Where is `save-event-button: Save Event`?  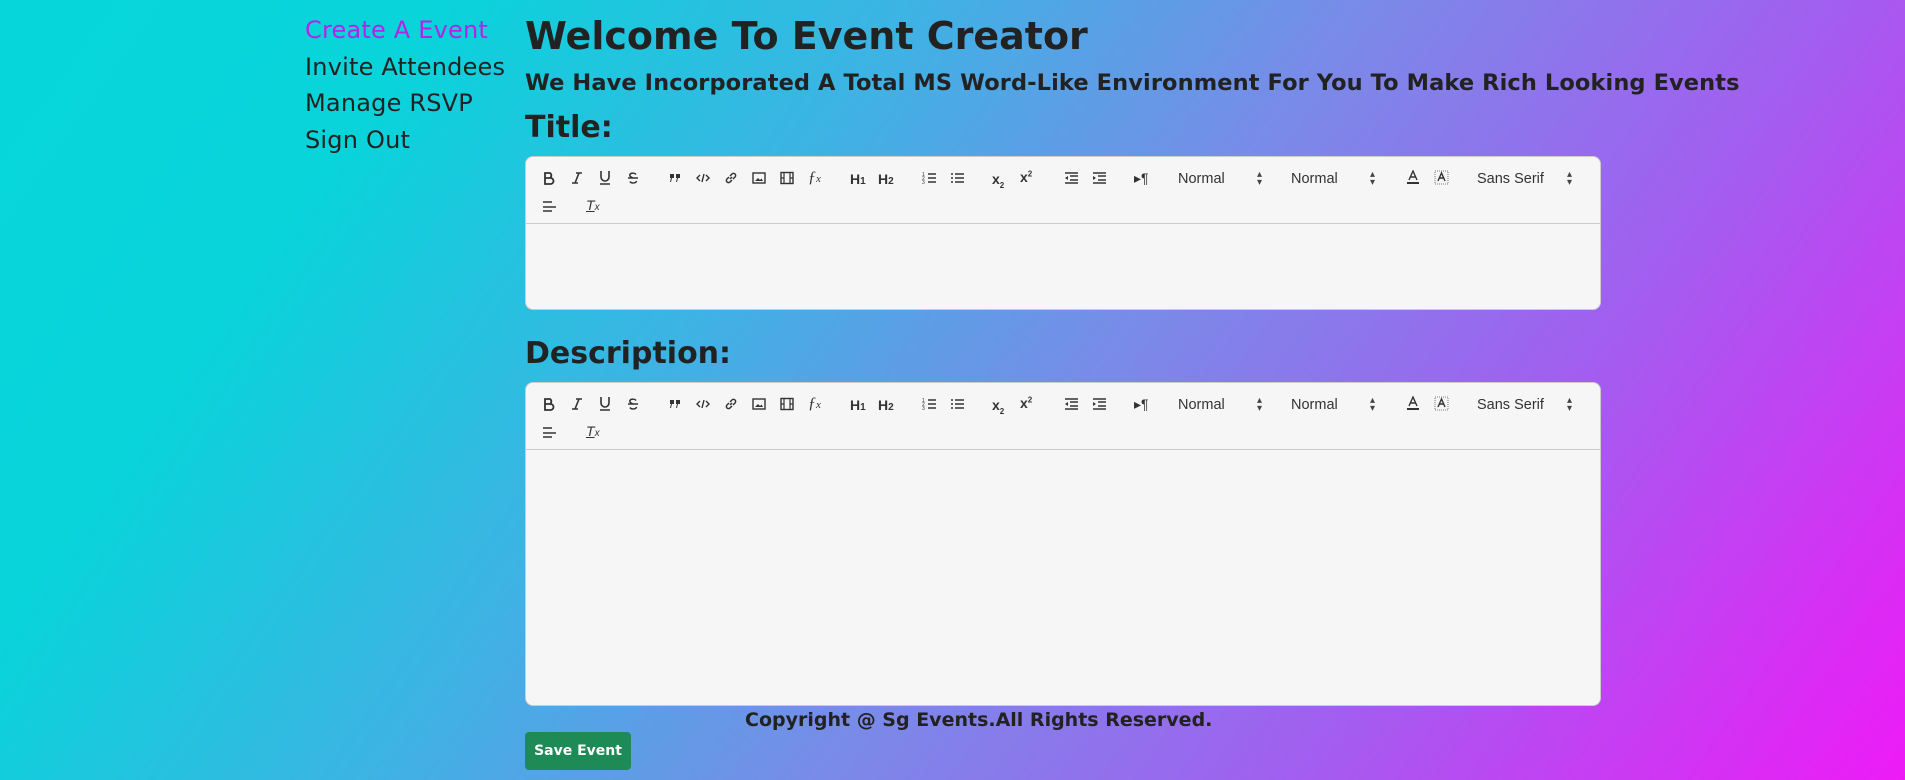
save-event-button: Save Event is located at coordinates (578, 751).